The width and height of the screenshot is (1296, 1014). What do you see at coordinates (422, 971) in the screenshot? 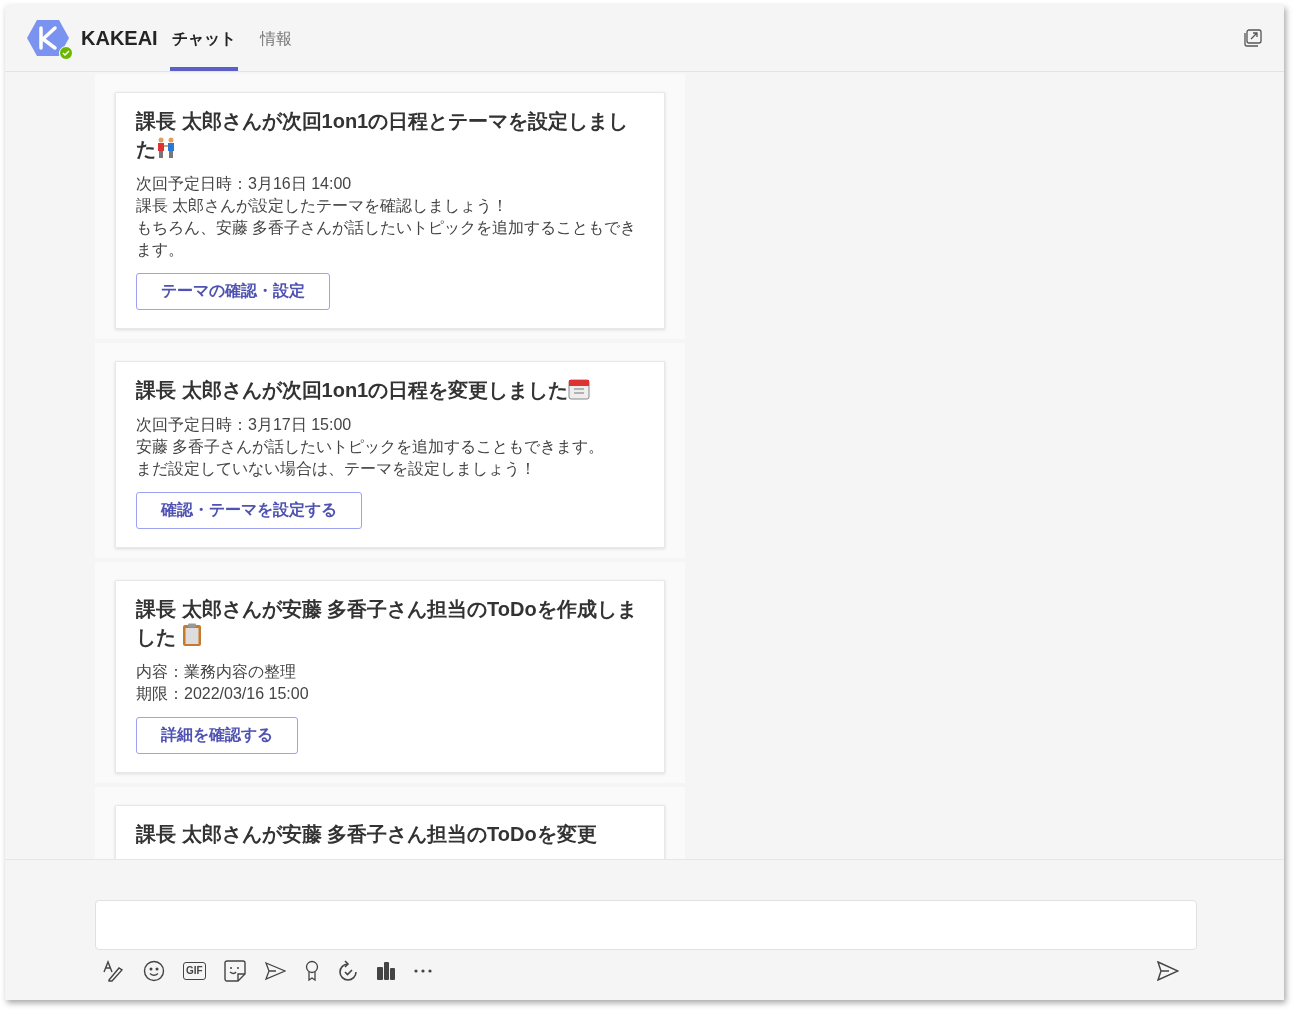
I see `more-icon` at bounding box center [422, 971].